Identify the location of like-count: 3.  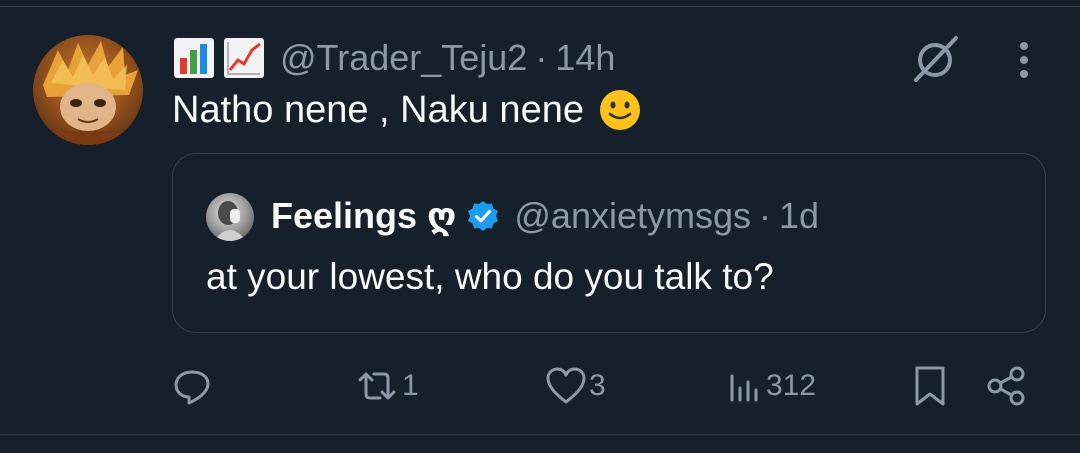
(597, 385).